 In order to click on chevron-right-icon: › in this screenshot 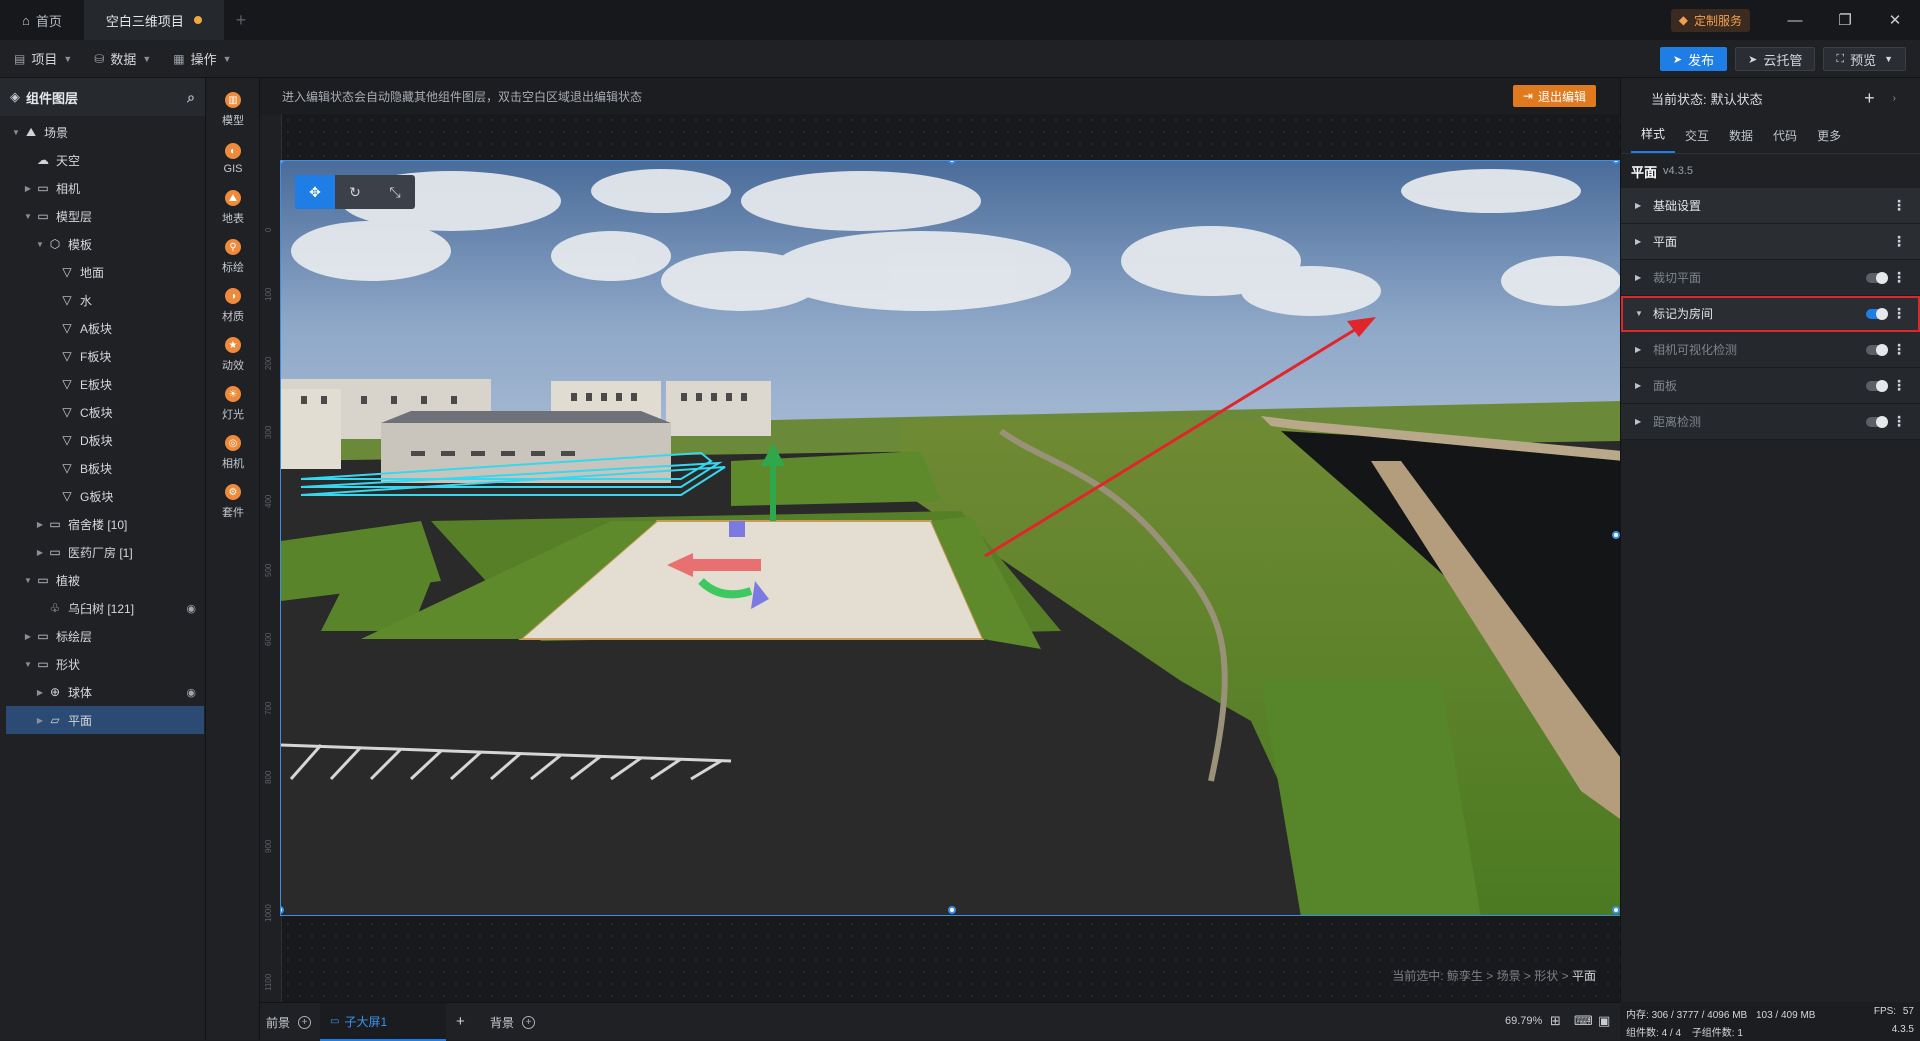, I will do `click(1894, 98)`.